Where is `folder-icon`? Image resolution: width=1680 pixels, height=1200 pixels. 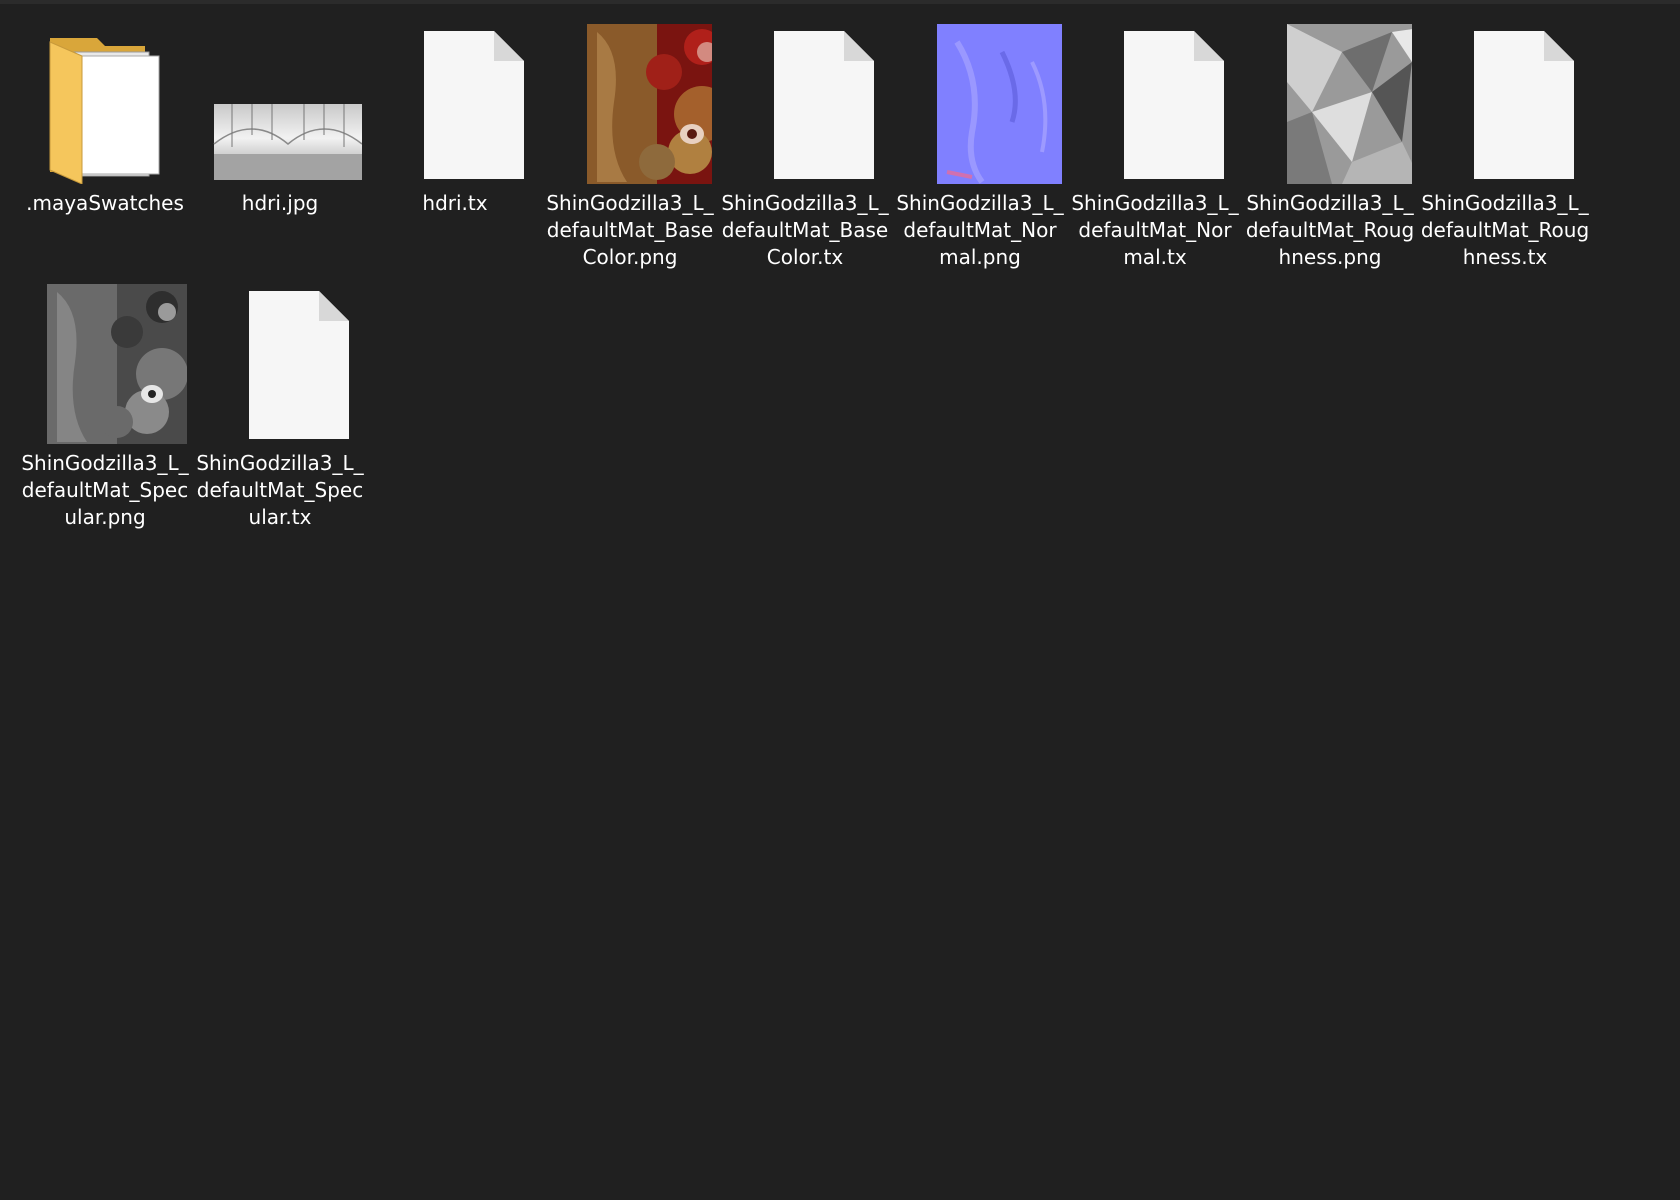 folder-icon is located at coordinates (107, 103).